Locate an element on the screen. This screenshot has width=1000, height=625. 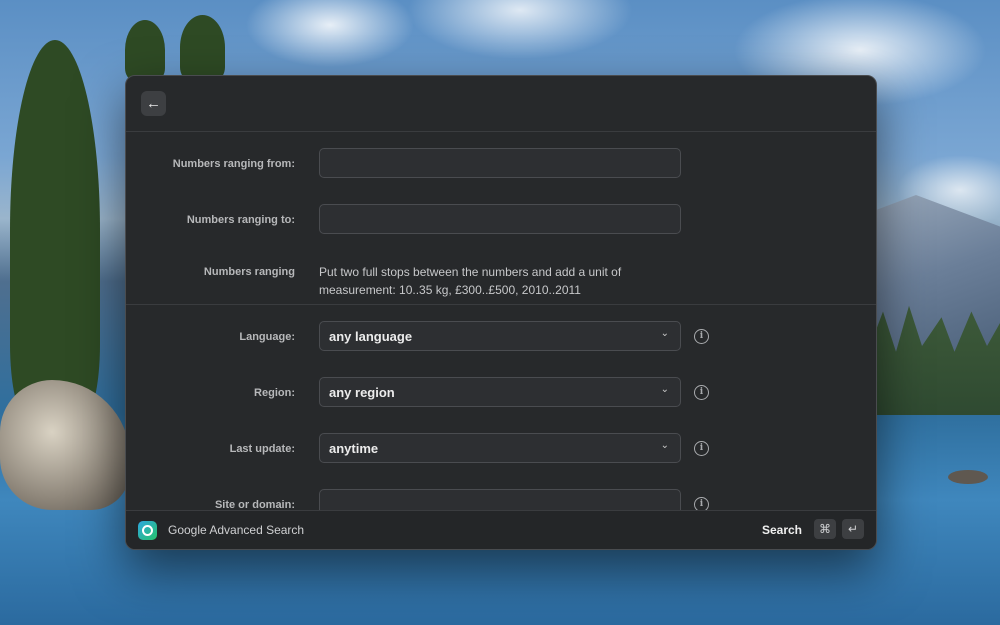
site-field is located at coordinates (500, 499).